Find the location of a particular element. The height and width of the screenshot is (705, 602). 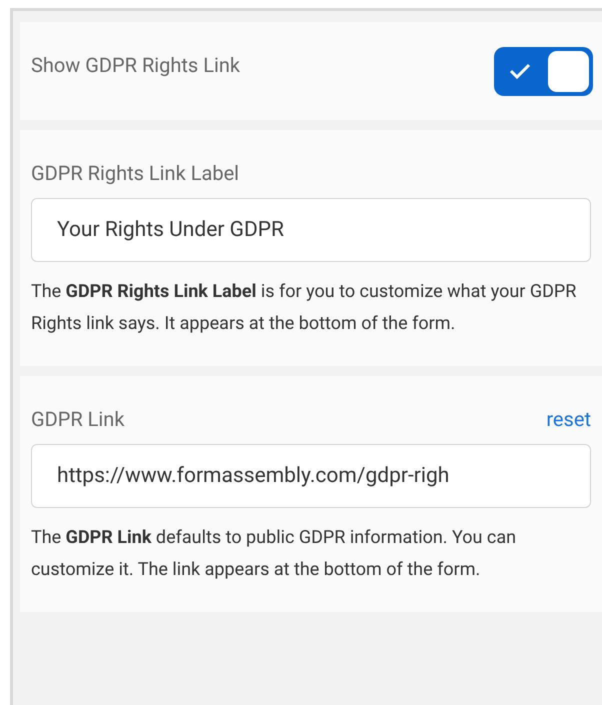

text-field: https://www.formassembly.com/gdpr-righ is located at coordinates (311, 476).